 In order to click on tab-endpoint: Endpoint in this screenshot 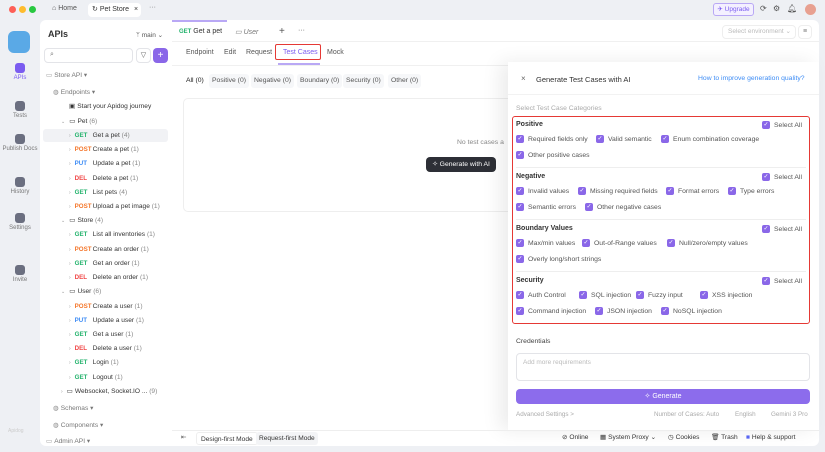, I will do `click(200, 52)`.